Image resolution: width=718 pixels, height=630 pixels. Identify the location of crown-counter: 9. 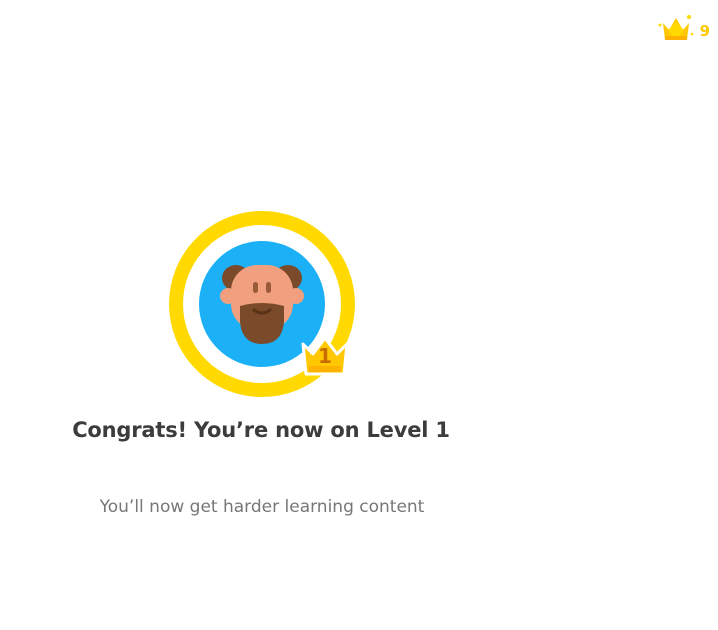
(683, 31).